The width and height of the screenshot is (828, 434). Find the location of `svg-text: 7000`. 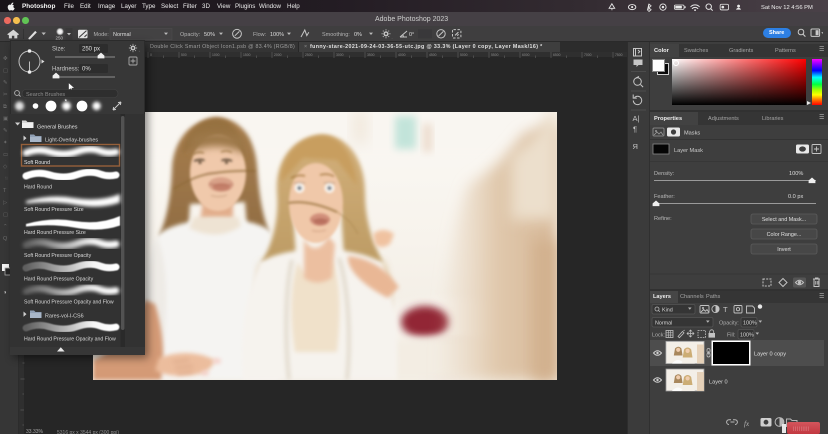

svg-text: 7000 is located at coordinates (588, 55).